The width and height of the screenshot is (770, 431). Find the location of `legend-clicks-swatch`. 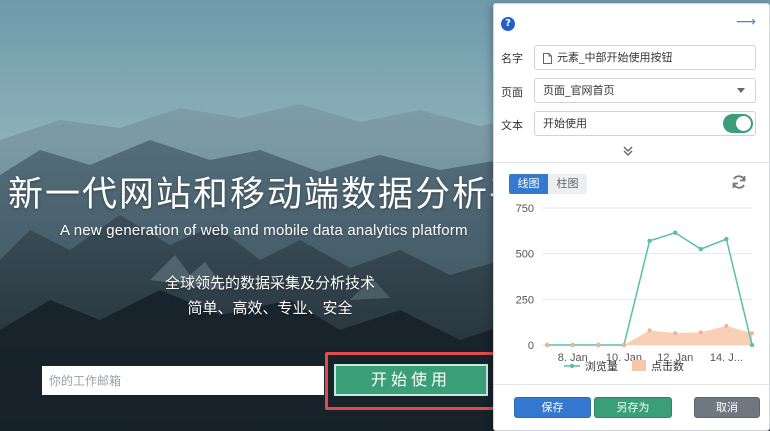

legend-clicks-swatch is located at coordinates (639, 365).